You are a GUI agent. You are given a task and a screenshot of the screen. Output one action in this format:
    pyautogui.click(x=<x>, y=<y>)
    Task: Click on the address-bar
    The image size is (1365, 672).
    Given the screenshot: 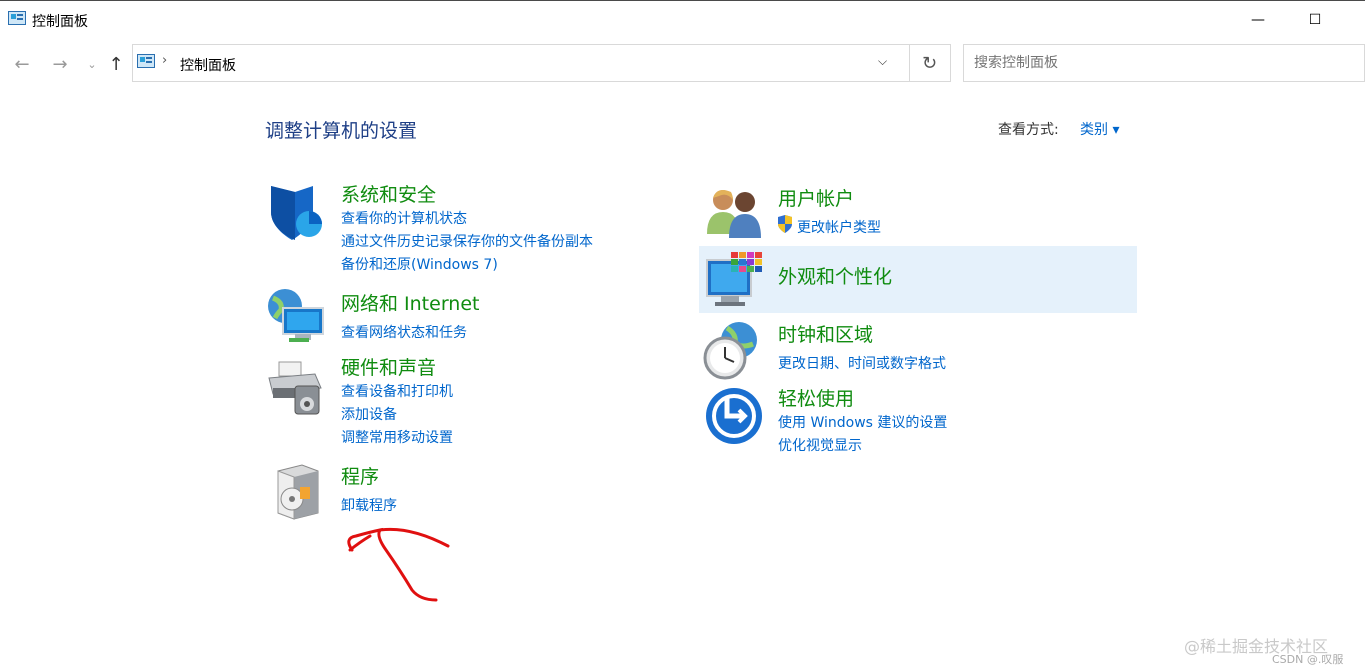 What is the action you would take?
    pyautogui.click(x=521, y=63)
    